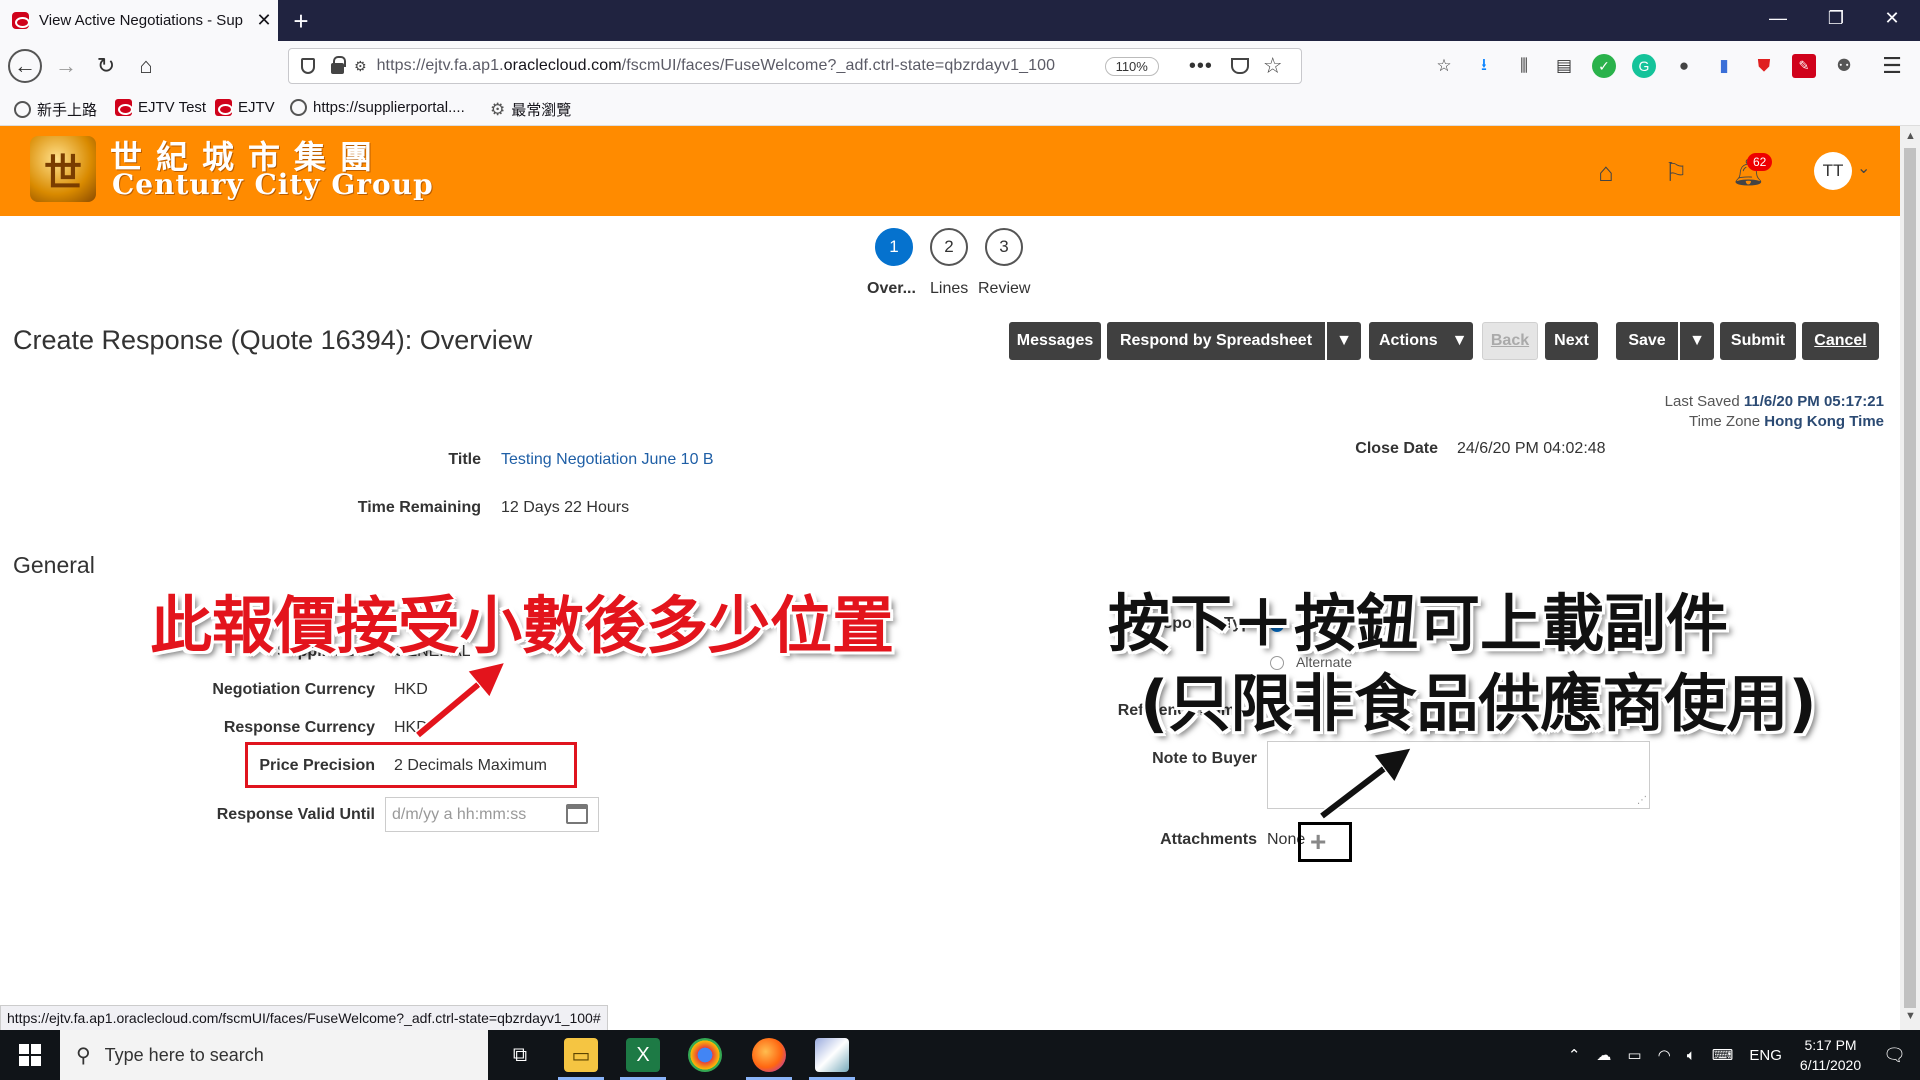 This screenshot has width=1920, height=1080. I want to click on scrollbar-thumb, so click(1910, 578).